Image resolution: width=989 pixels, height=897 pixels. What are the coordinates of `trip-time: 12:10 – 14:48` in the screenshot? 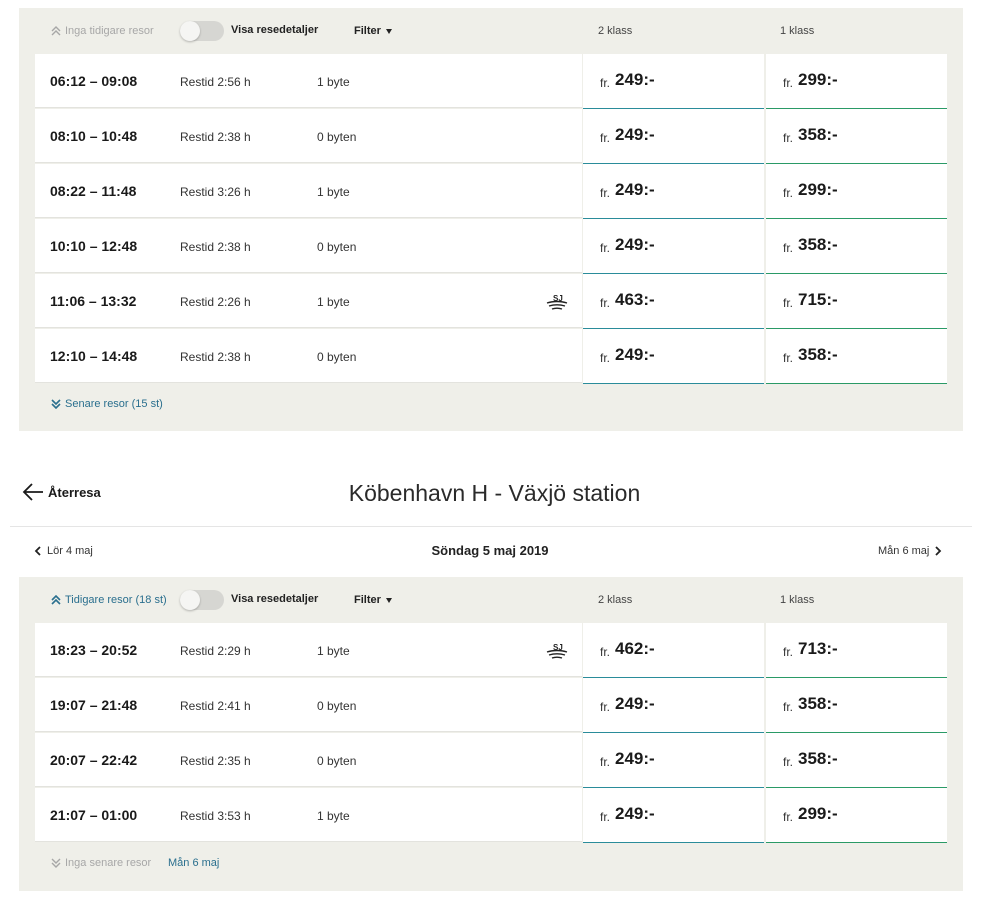 It's located at (94, 356).